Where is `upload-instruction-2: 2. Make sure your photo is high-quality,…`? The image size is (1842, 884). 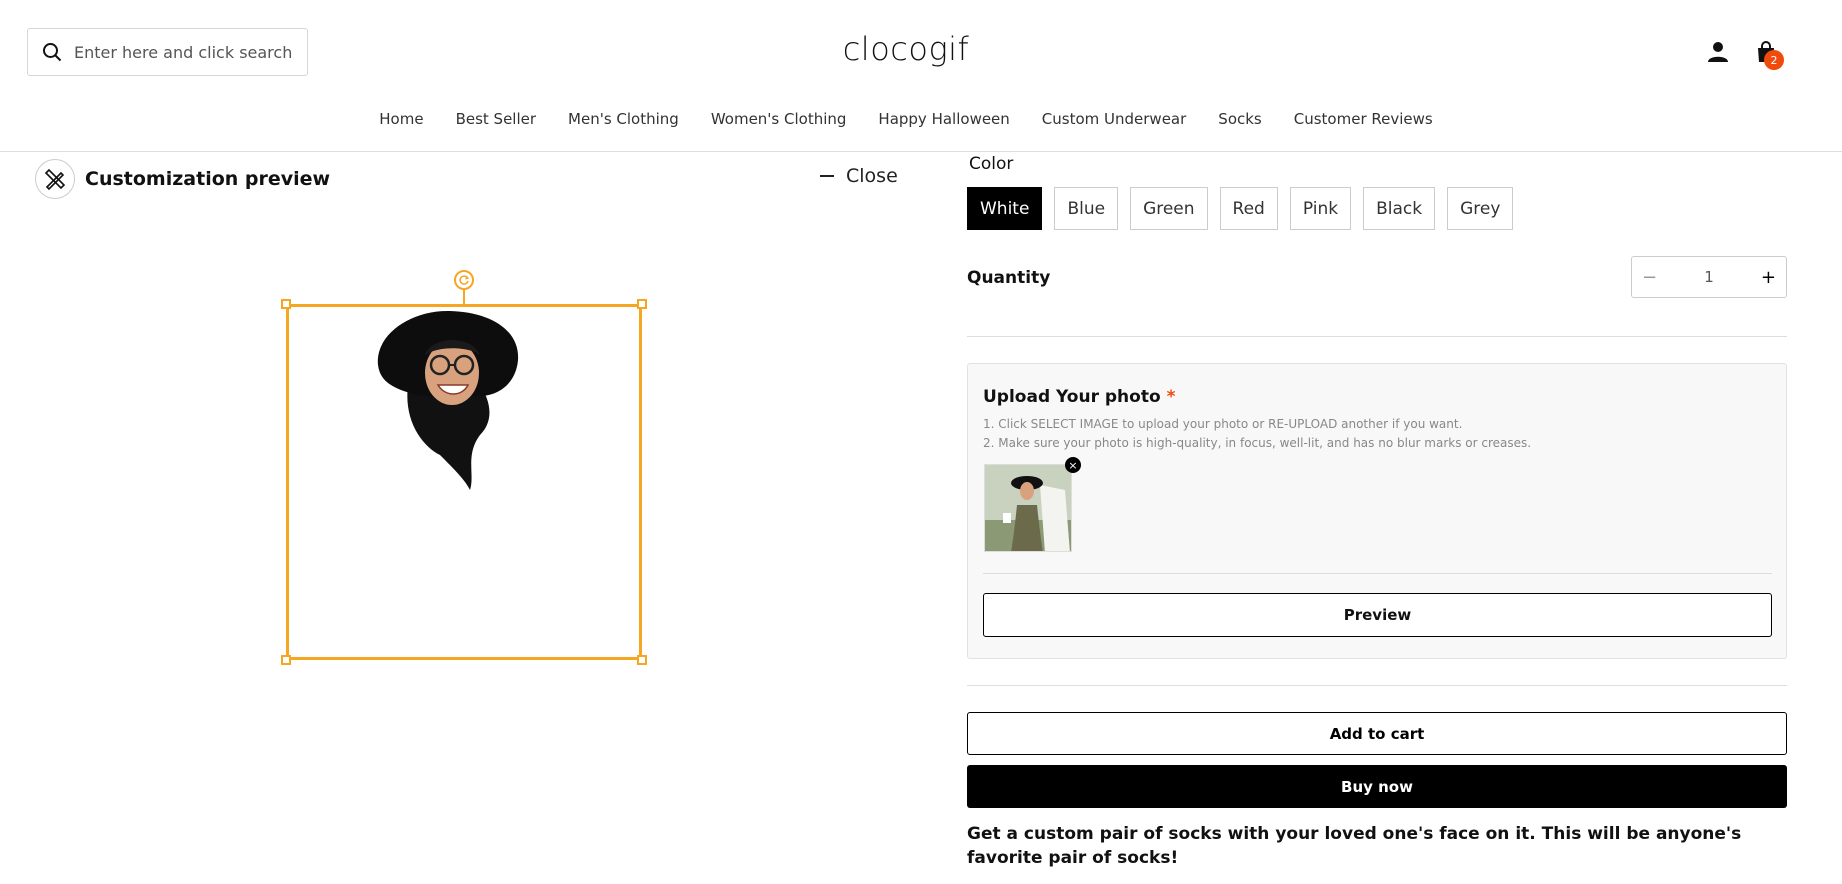
upload-instruction-2: 2. Make sure your photo is high-quality,… is located at coordinates (1257, 443).